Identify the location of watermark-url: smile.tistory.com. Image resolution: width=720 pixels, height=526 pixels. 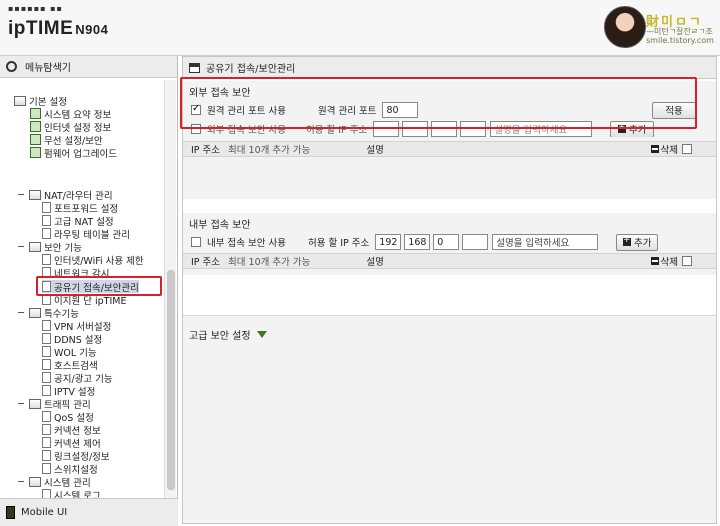
(680, 40).